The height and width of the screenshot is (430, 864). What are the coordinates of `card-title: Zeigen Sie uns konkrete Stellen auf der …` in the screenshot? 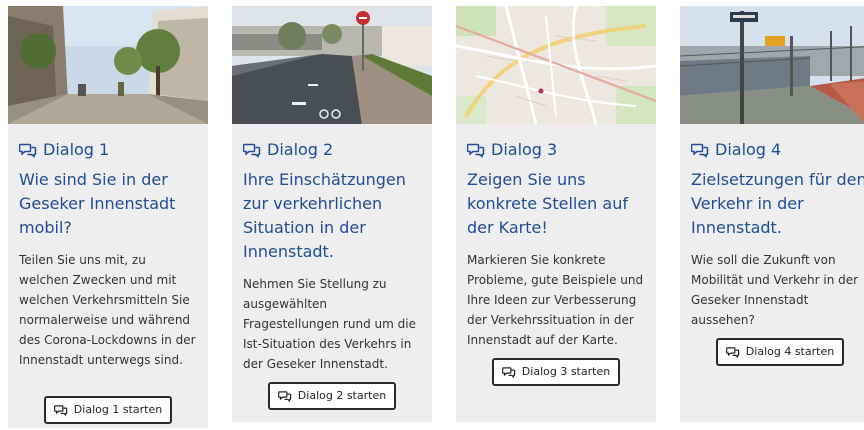 It's located at (547, 203).